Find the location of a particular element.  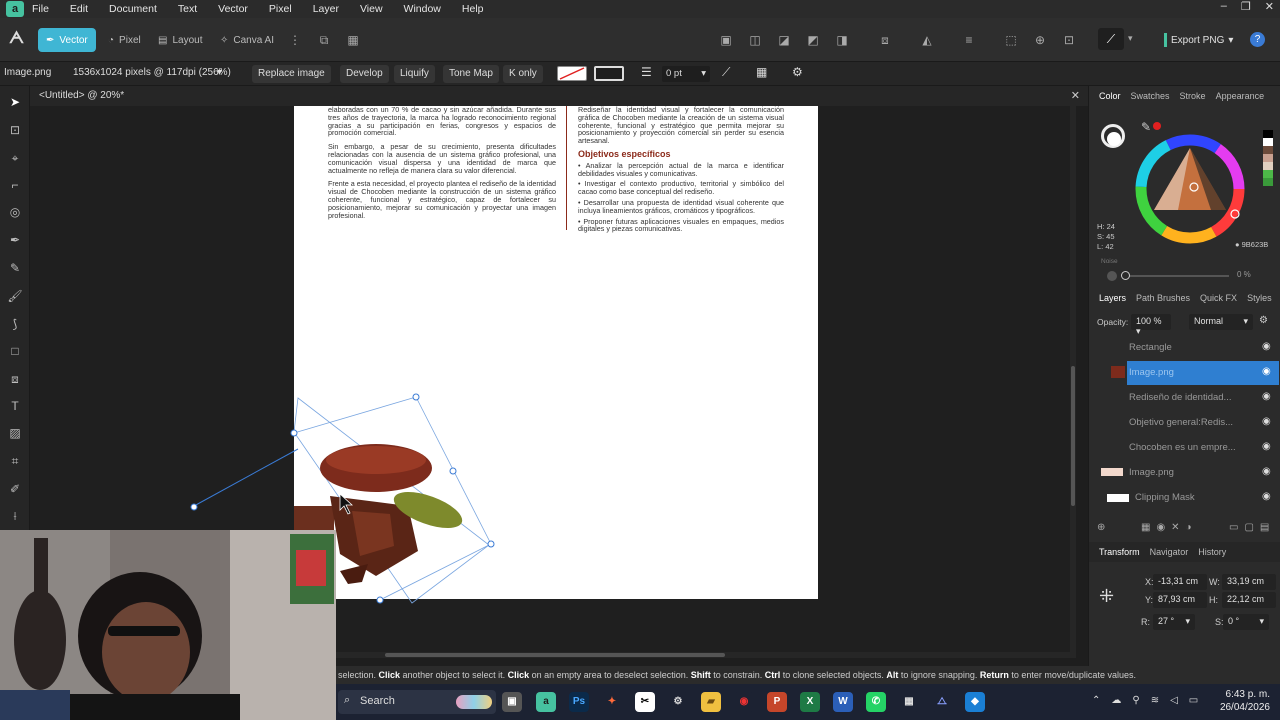

tab-history: History is located at coordinates (1212, 552).